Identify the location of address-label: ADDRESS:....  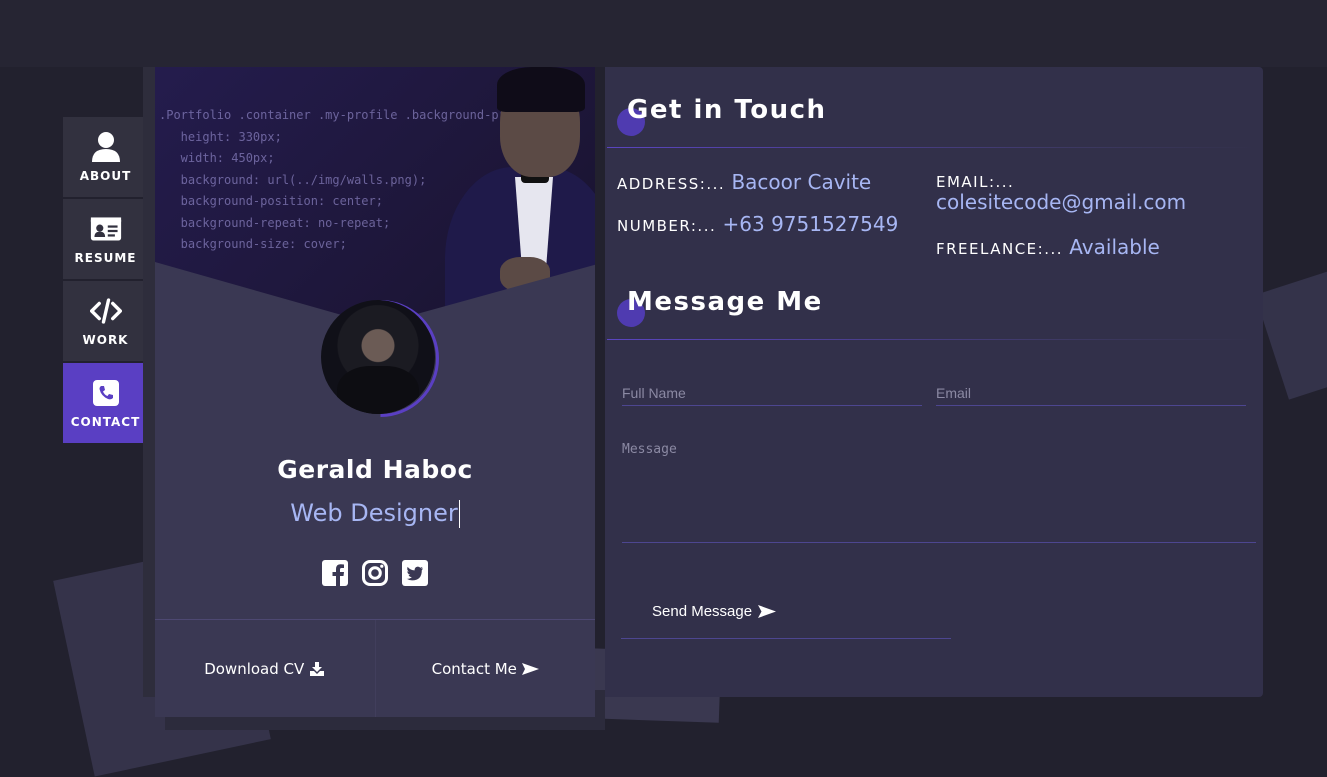
(671, 184).